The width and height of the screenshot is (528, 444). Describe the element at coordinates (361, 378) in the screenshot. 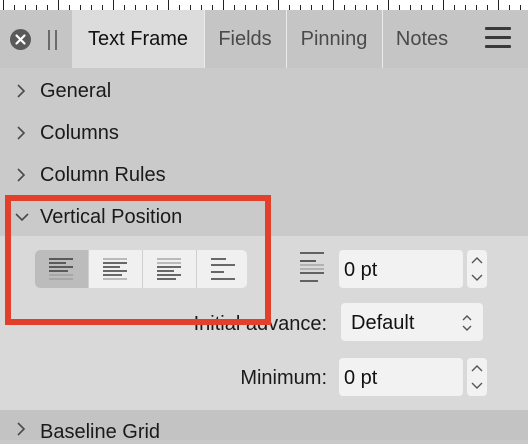

I see `minimum-value: 0 pt` at that location.